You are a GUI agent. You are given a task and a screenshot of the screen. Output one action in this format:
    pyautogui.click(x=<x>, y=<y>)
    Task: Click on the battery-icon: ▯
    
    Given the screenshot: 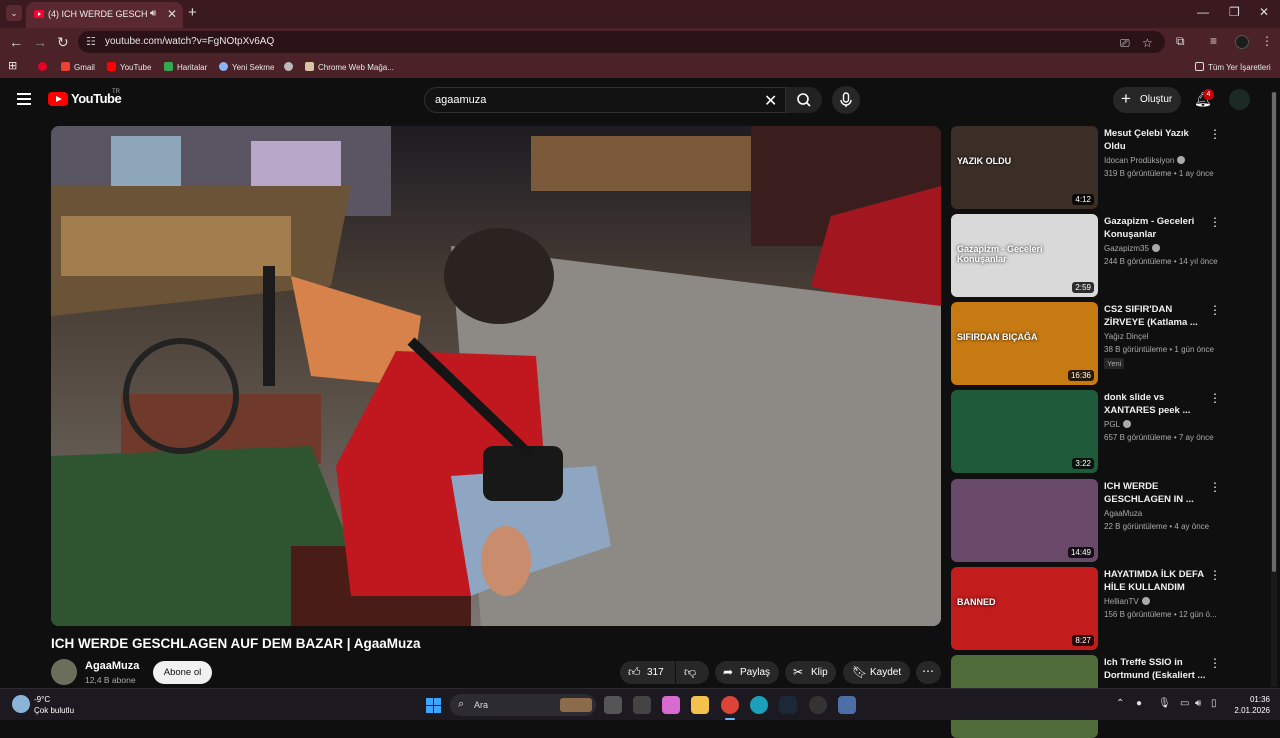 What is the action you would take?
    pyautogui.click(x=1214, y=703)
    